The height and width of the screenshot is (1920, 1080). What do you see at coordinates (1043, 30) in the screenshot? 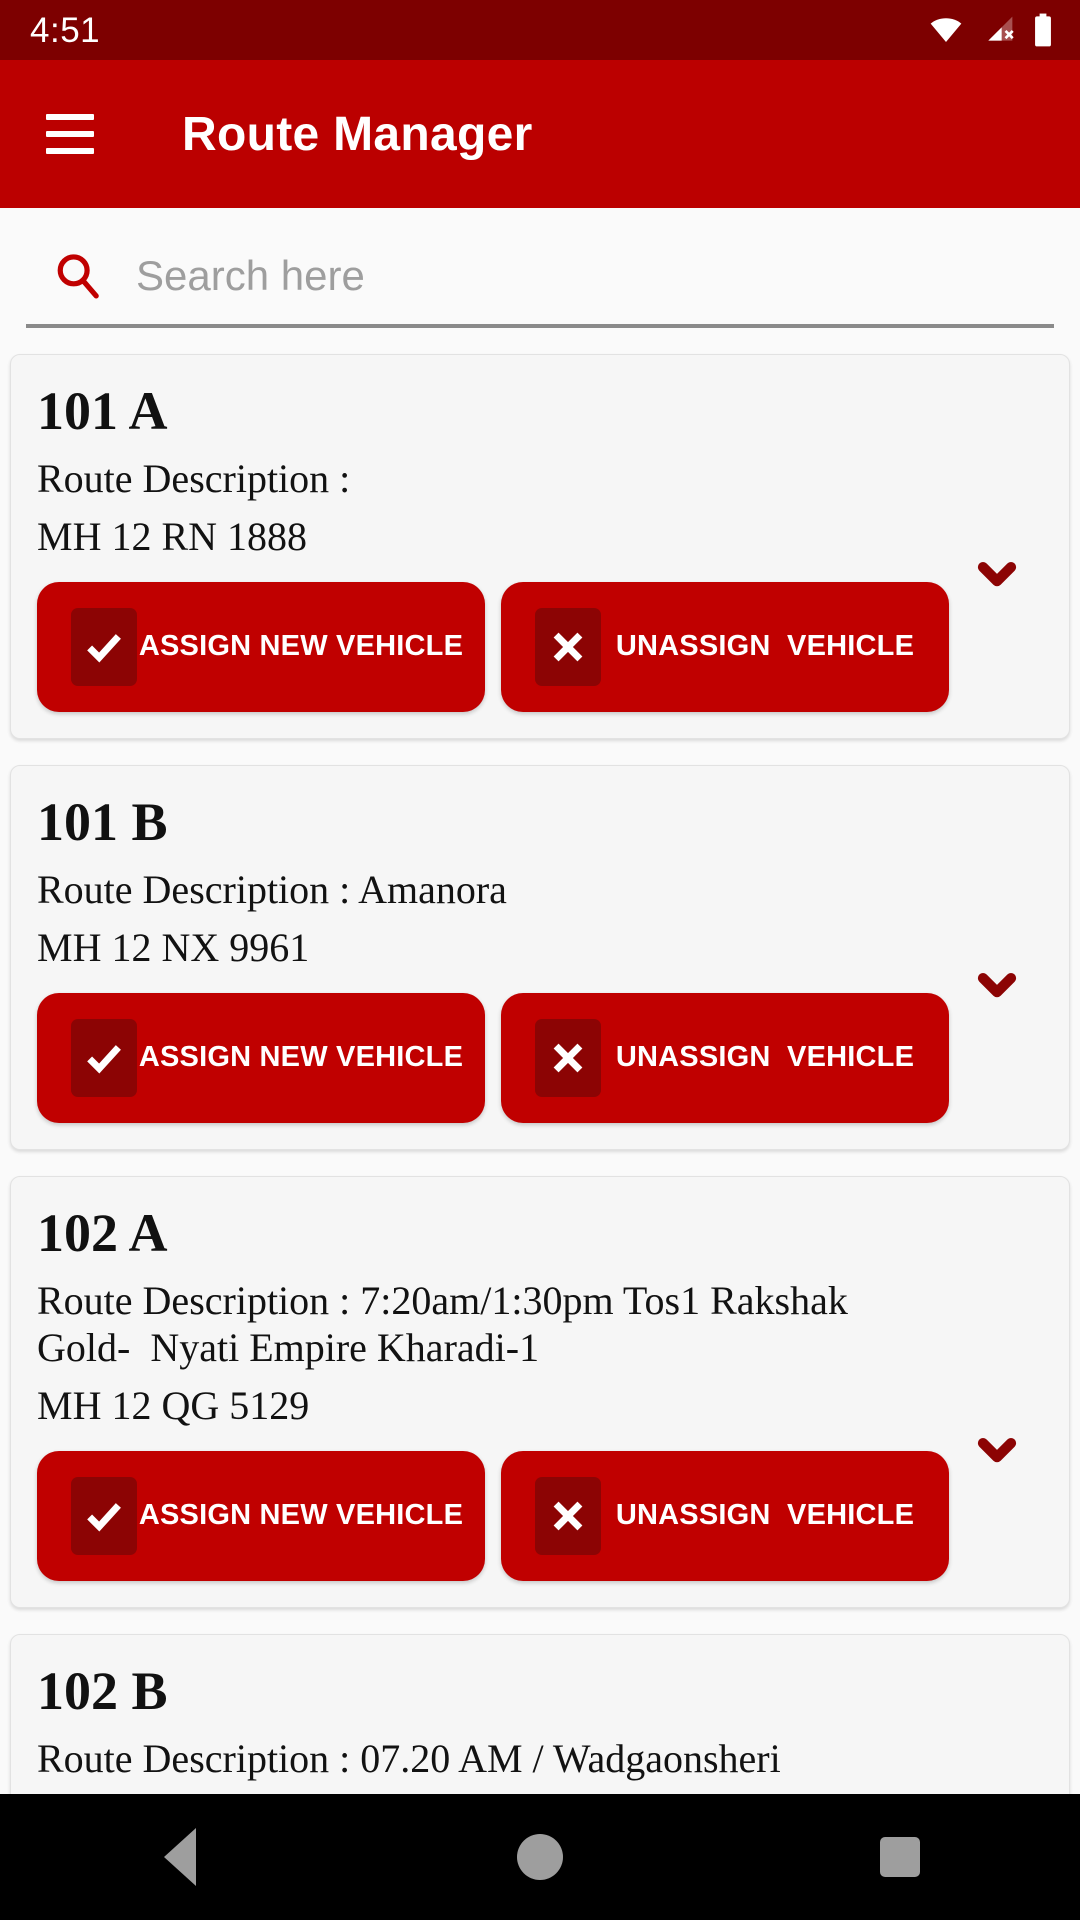
I see `battery-full-icon` at bounding box center [1043, 30].